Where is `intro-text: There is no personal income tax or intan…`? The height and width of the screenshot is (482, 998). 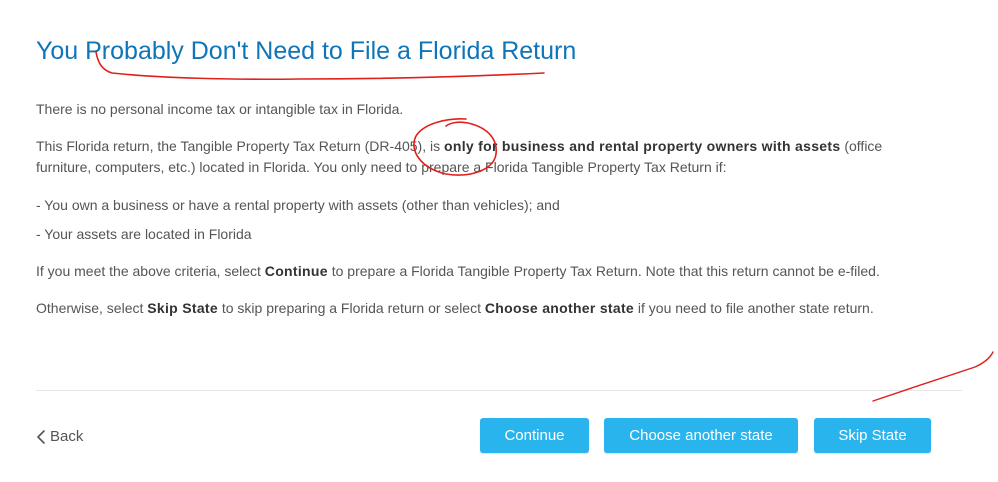 intro-text: There is no personal income tax or intan… is located at coordinates (220, 109).